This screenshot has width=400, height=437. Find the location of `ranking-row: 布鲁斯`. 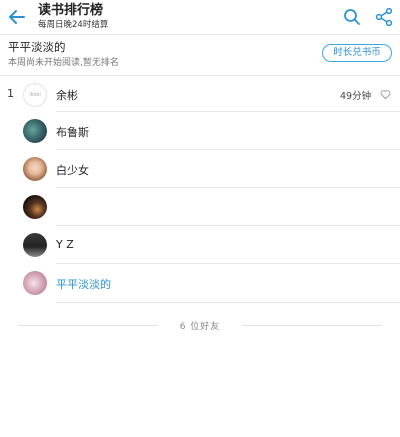

ranking-row: 布鲁斯 is located at coordinates (200, 131).